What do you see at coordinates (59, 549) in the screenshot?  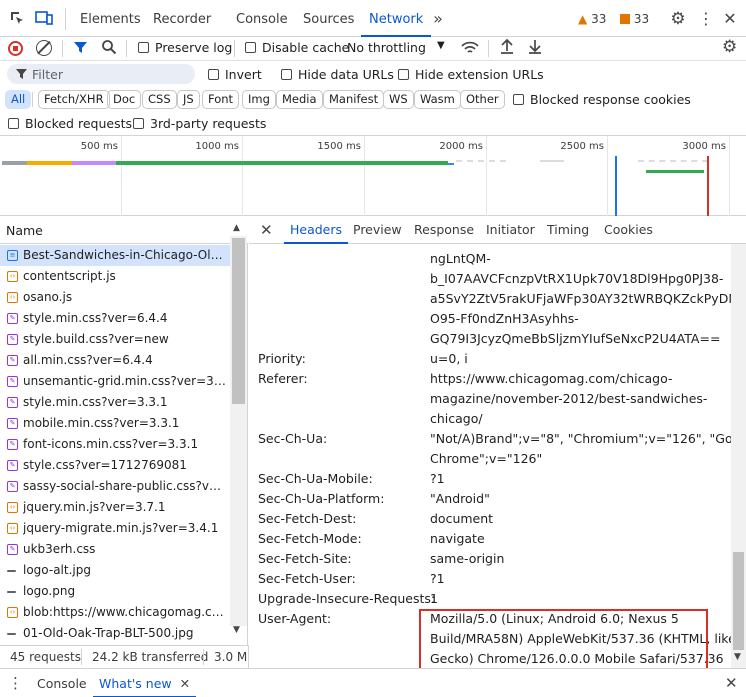 I see `request-name: ukb3erh.css` at bounding box center [59, 549].